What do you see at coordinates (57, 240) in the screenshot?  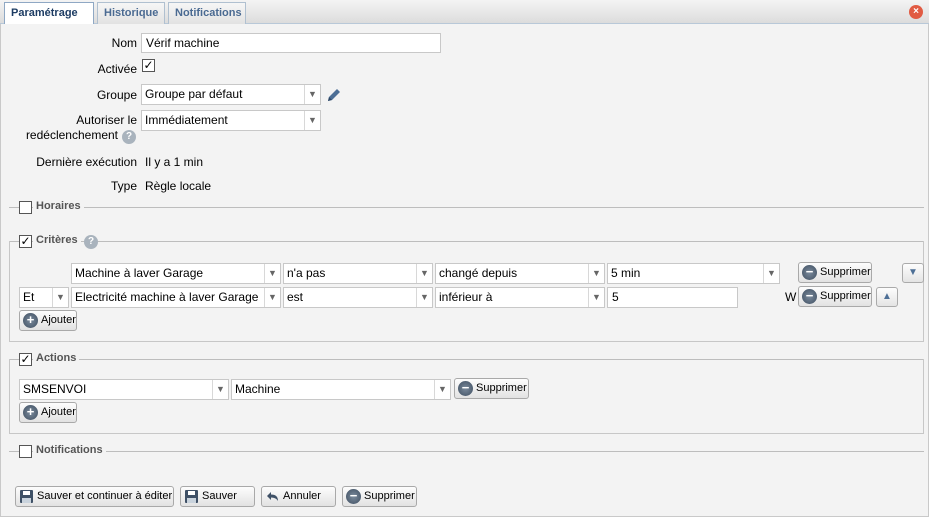 I see `criteres-legend: Critères` at bounding box center [57, 240].